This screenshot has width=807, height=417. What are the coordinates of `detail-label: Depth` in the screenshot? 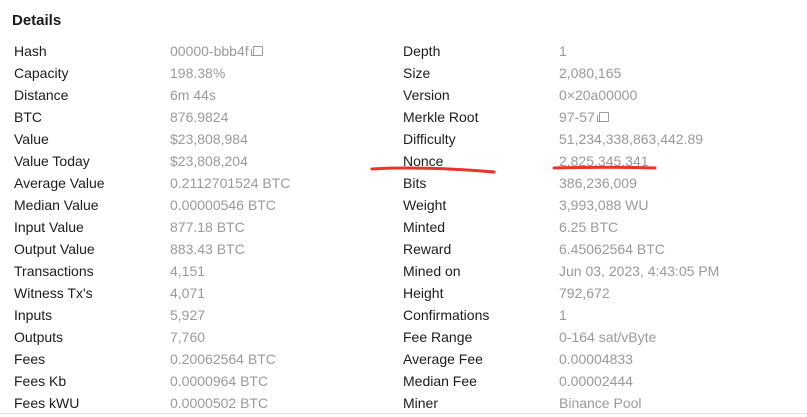 It's located at (422, 51).